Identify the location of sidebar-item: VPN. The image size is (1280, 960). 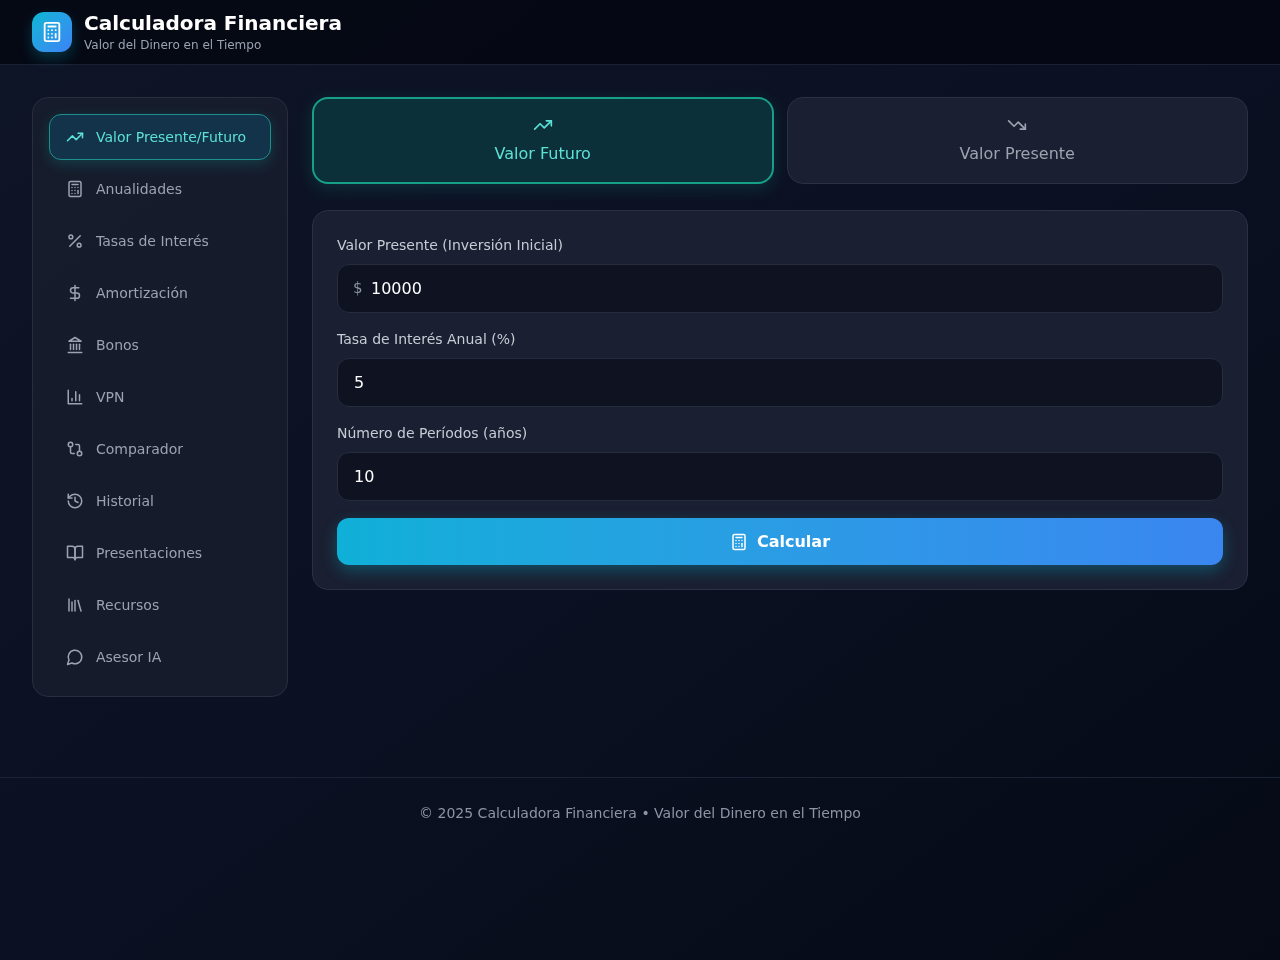
(160, 397).